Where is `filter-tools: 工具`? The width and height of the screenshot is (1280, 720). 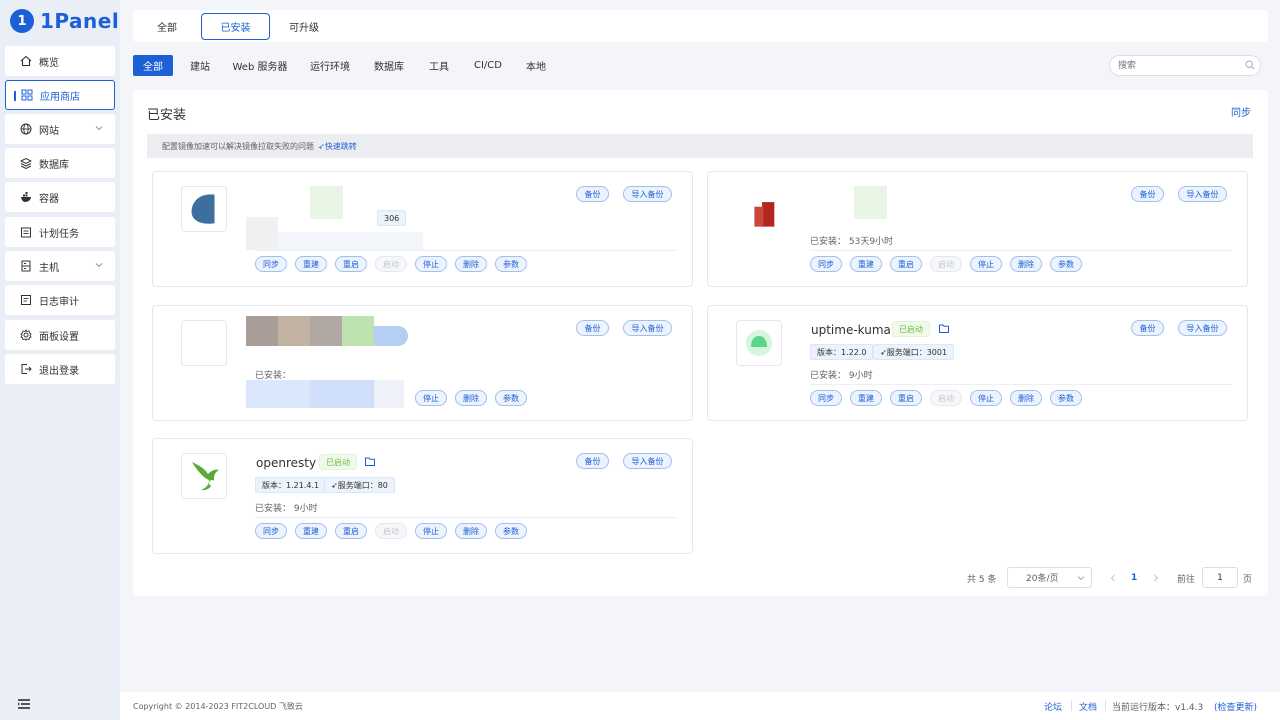 filter-tools: 工具 is located at coordinates (439, 65).